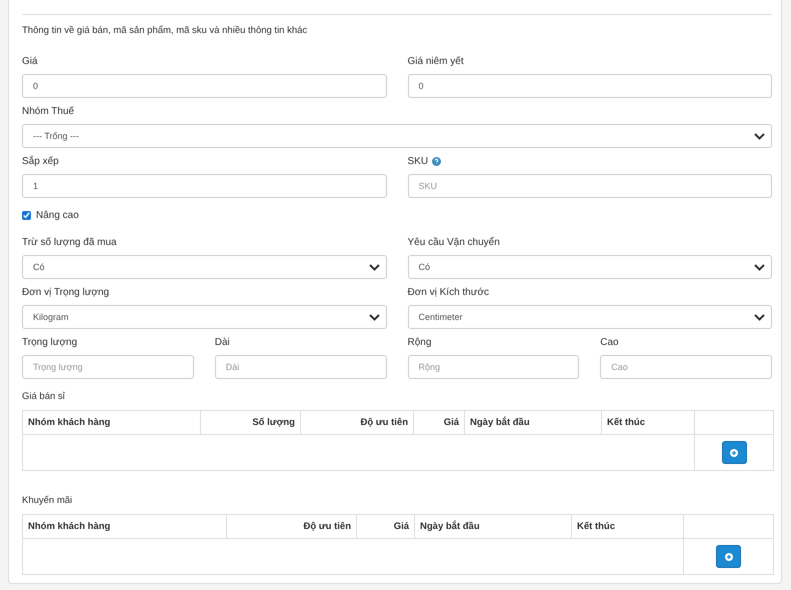 The image size is (791, 590). Describe the element at coordinates (686, 367) in the screenshot. I see `input-field: Cao` at that location.